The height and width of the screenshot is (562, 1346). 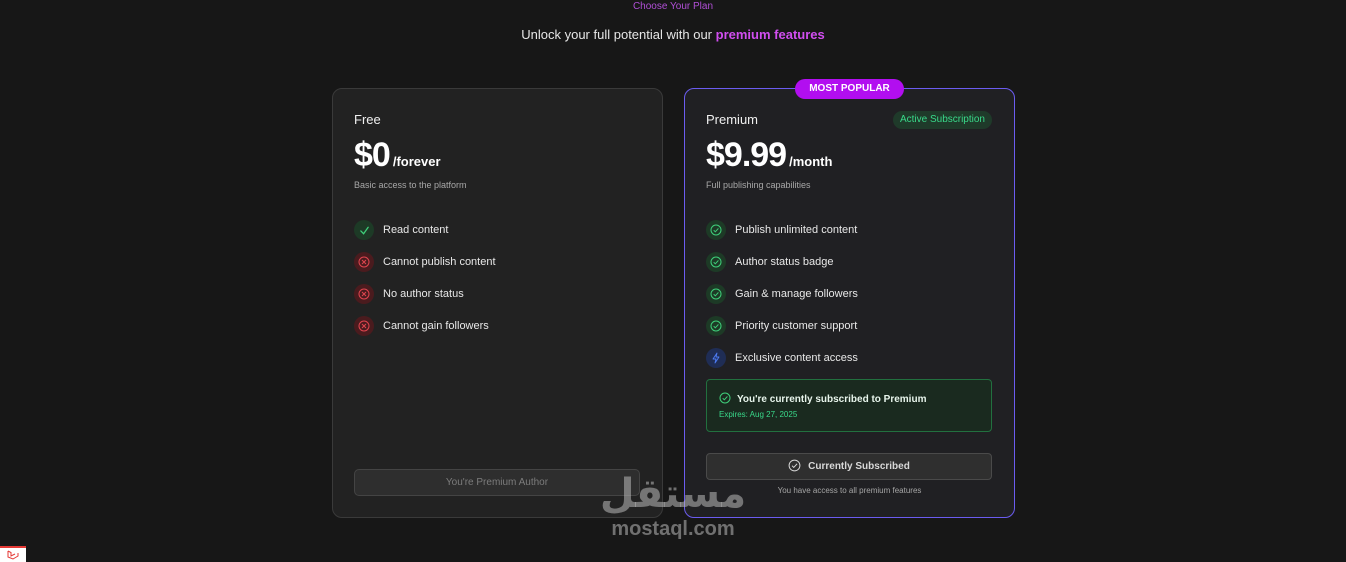 I want to click on feature-label: Exclusive content access, so click(x=796, y=358).